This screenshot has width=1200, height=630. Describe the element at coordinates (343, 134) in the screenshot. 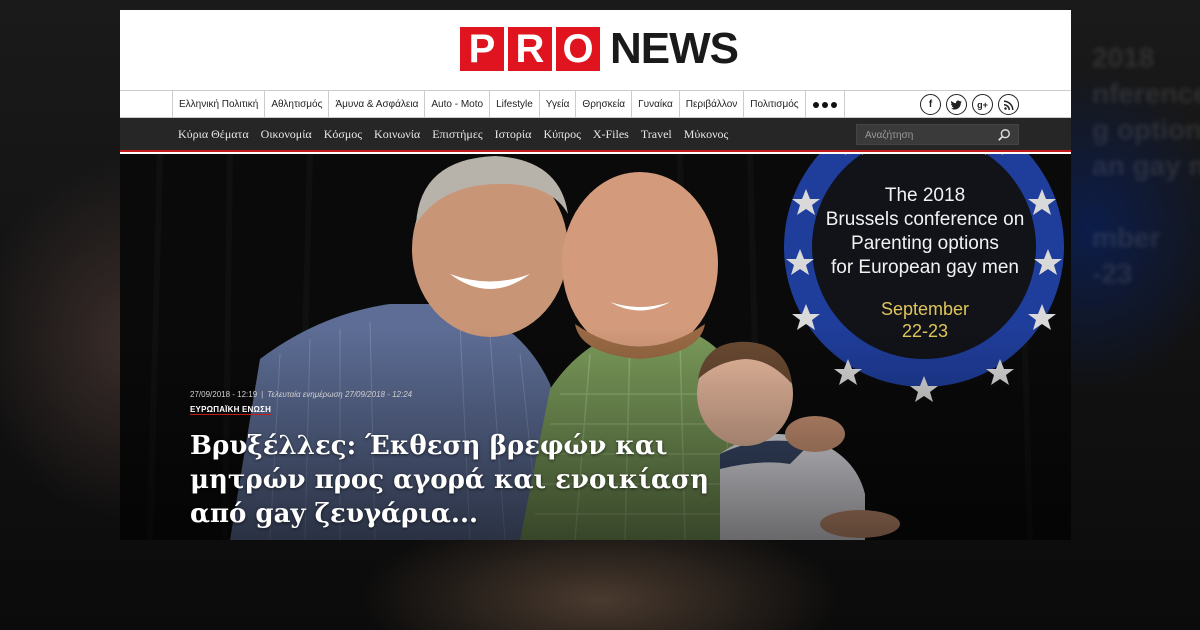

I see `subnav-item-world: Κόσμος` at that location.